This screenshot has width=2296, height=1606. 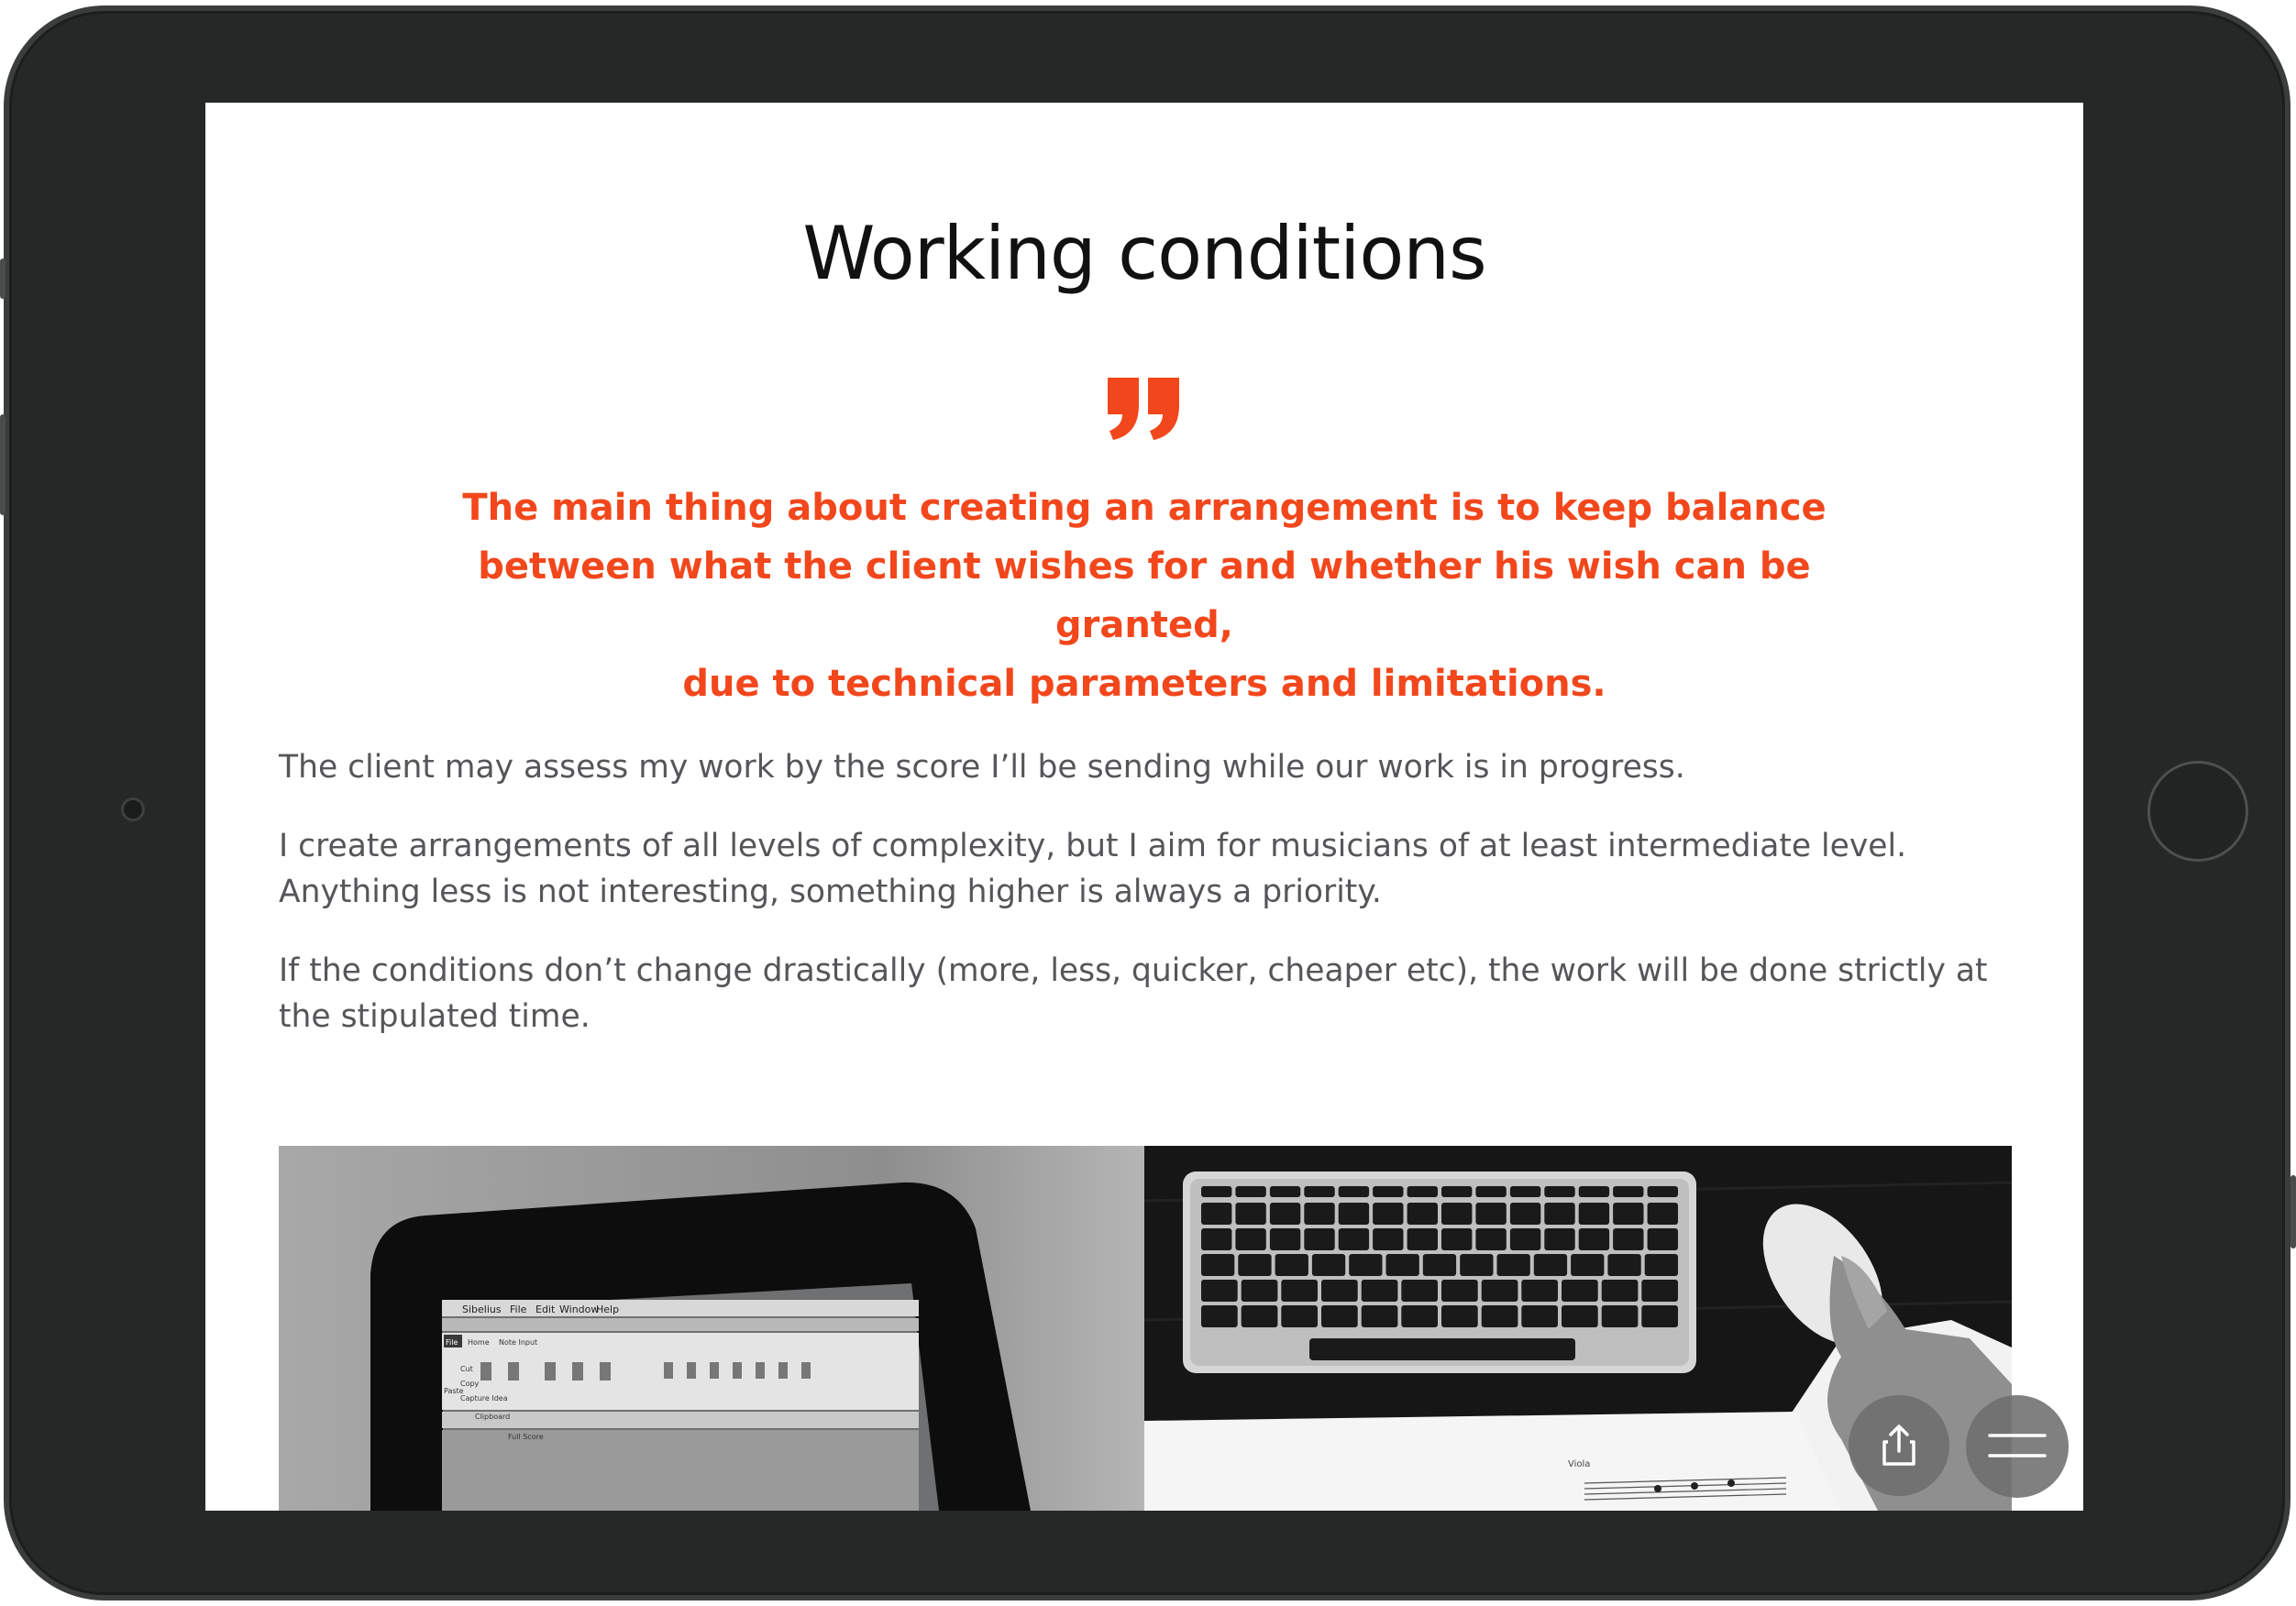 I want to click on menu-button, so click(x=2017, y=1446).